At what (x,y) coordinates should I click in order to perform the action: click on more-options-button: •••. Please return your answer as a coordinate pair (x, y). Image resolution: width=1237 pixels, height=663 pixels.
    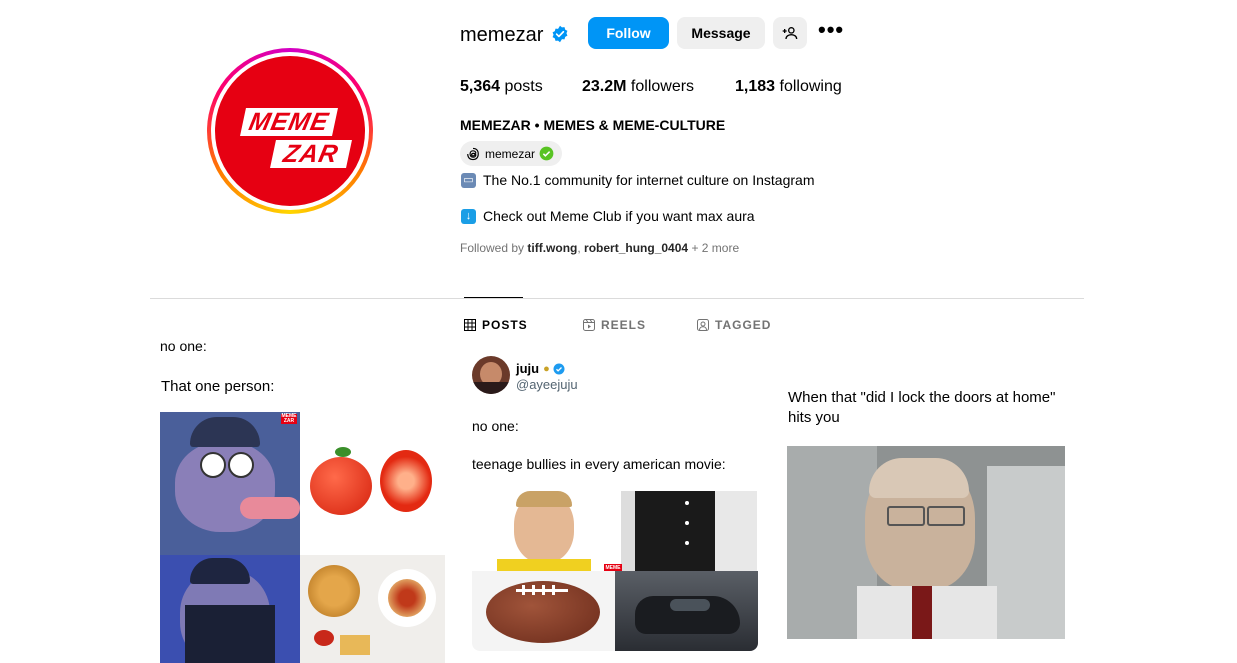
    Looking at the image, I should click on (831, 32).